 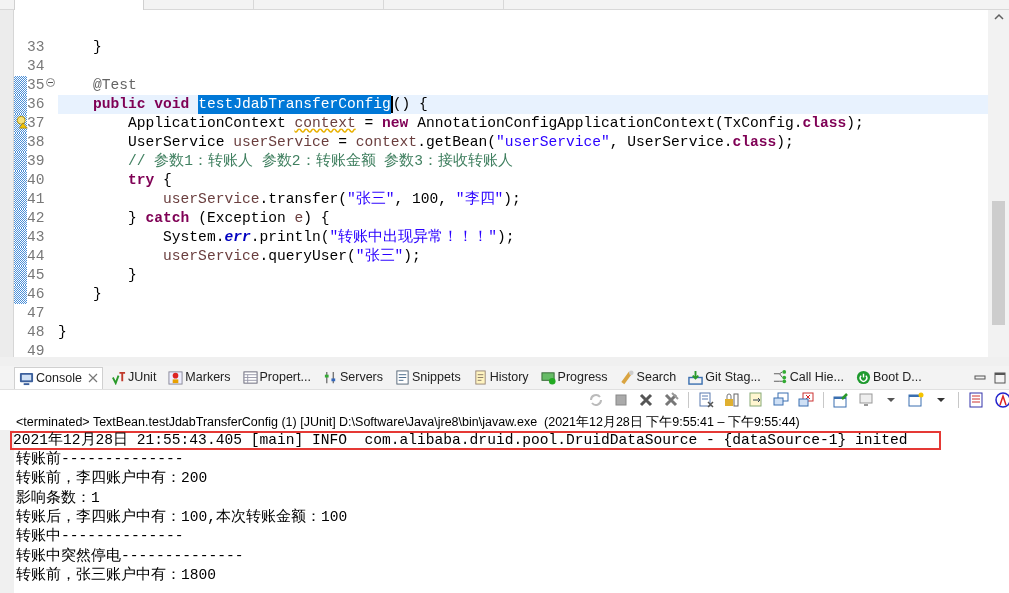 I want to click on clear-console-icon, so click(x=706, y=400).